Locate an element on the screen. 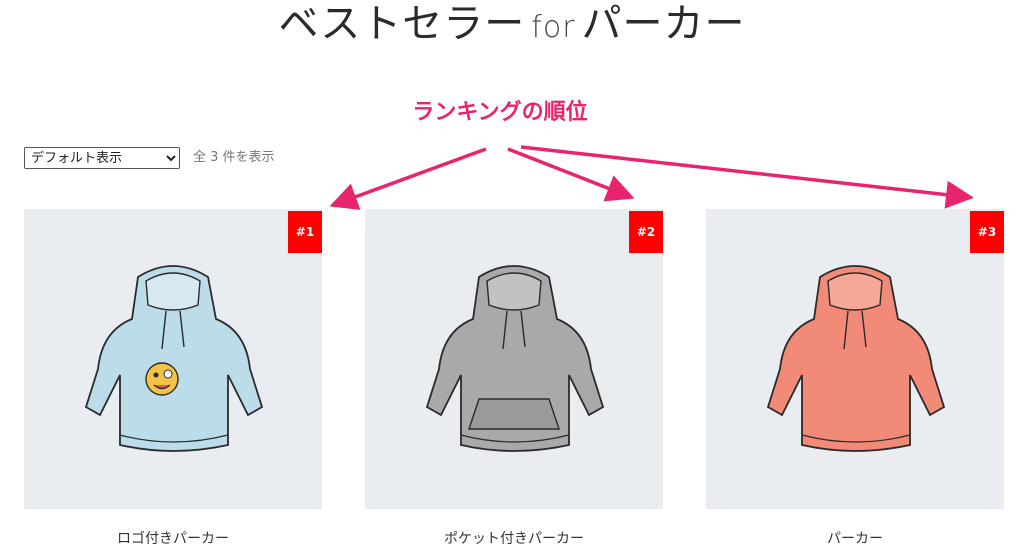 The height and width of the screenshot is (553, 1024). rank-badge: #2 is located at coordinates (646, 232).